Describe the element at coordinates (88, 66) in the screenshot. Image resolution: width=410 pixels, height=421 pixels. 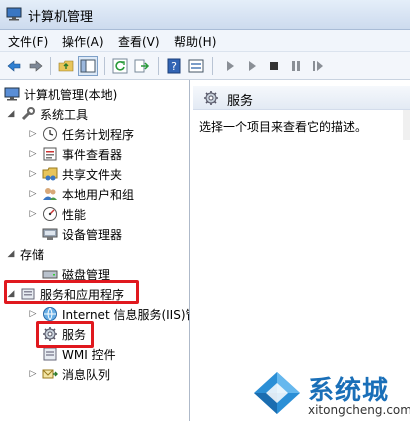
I see `show-hide-tree-icon` at that location.